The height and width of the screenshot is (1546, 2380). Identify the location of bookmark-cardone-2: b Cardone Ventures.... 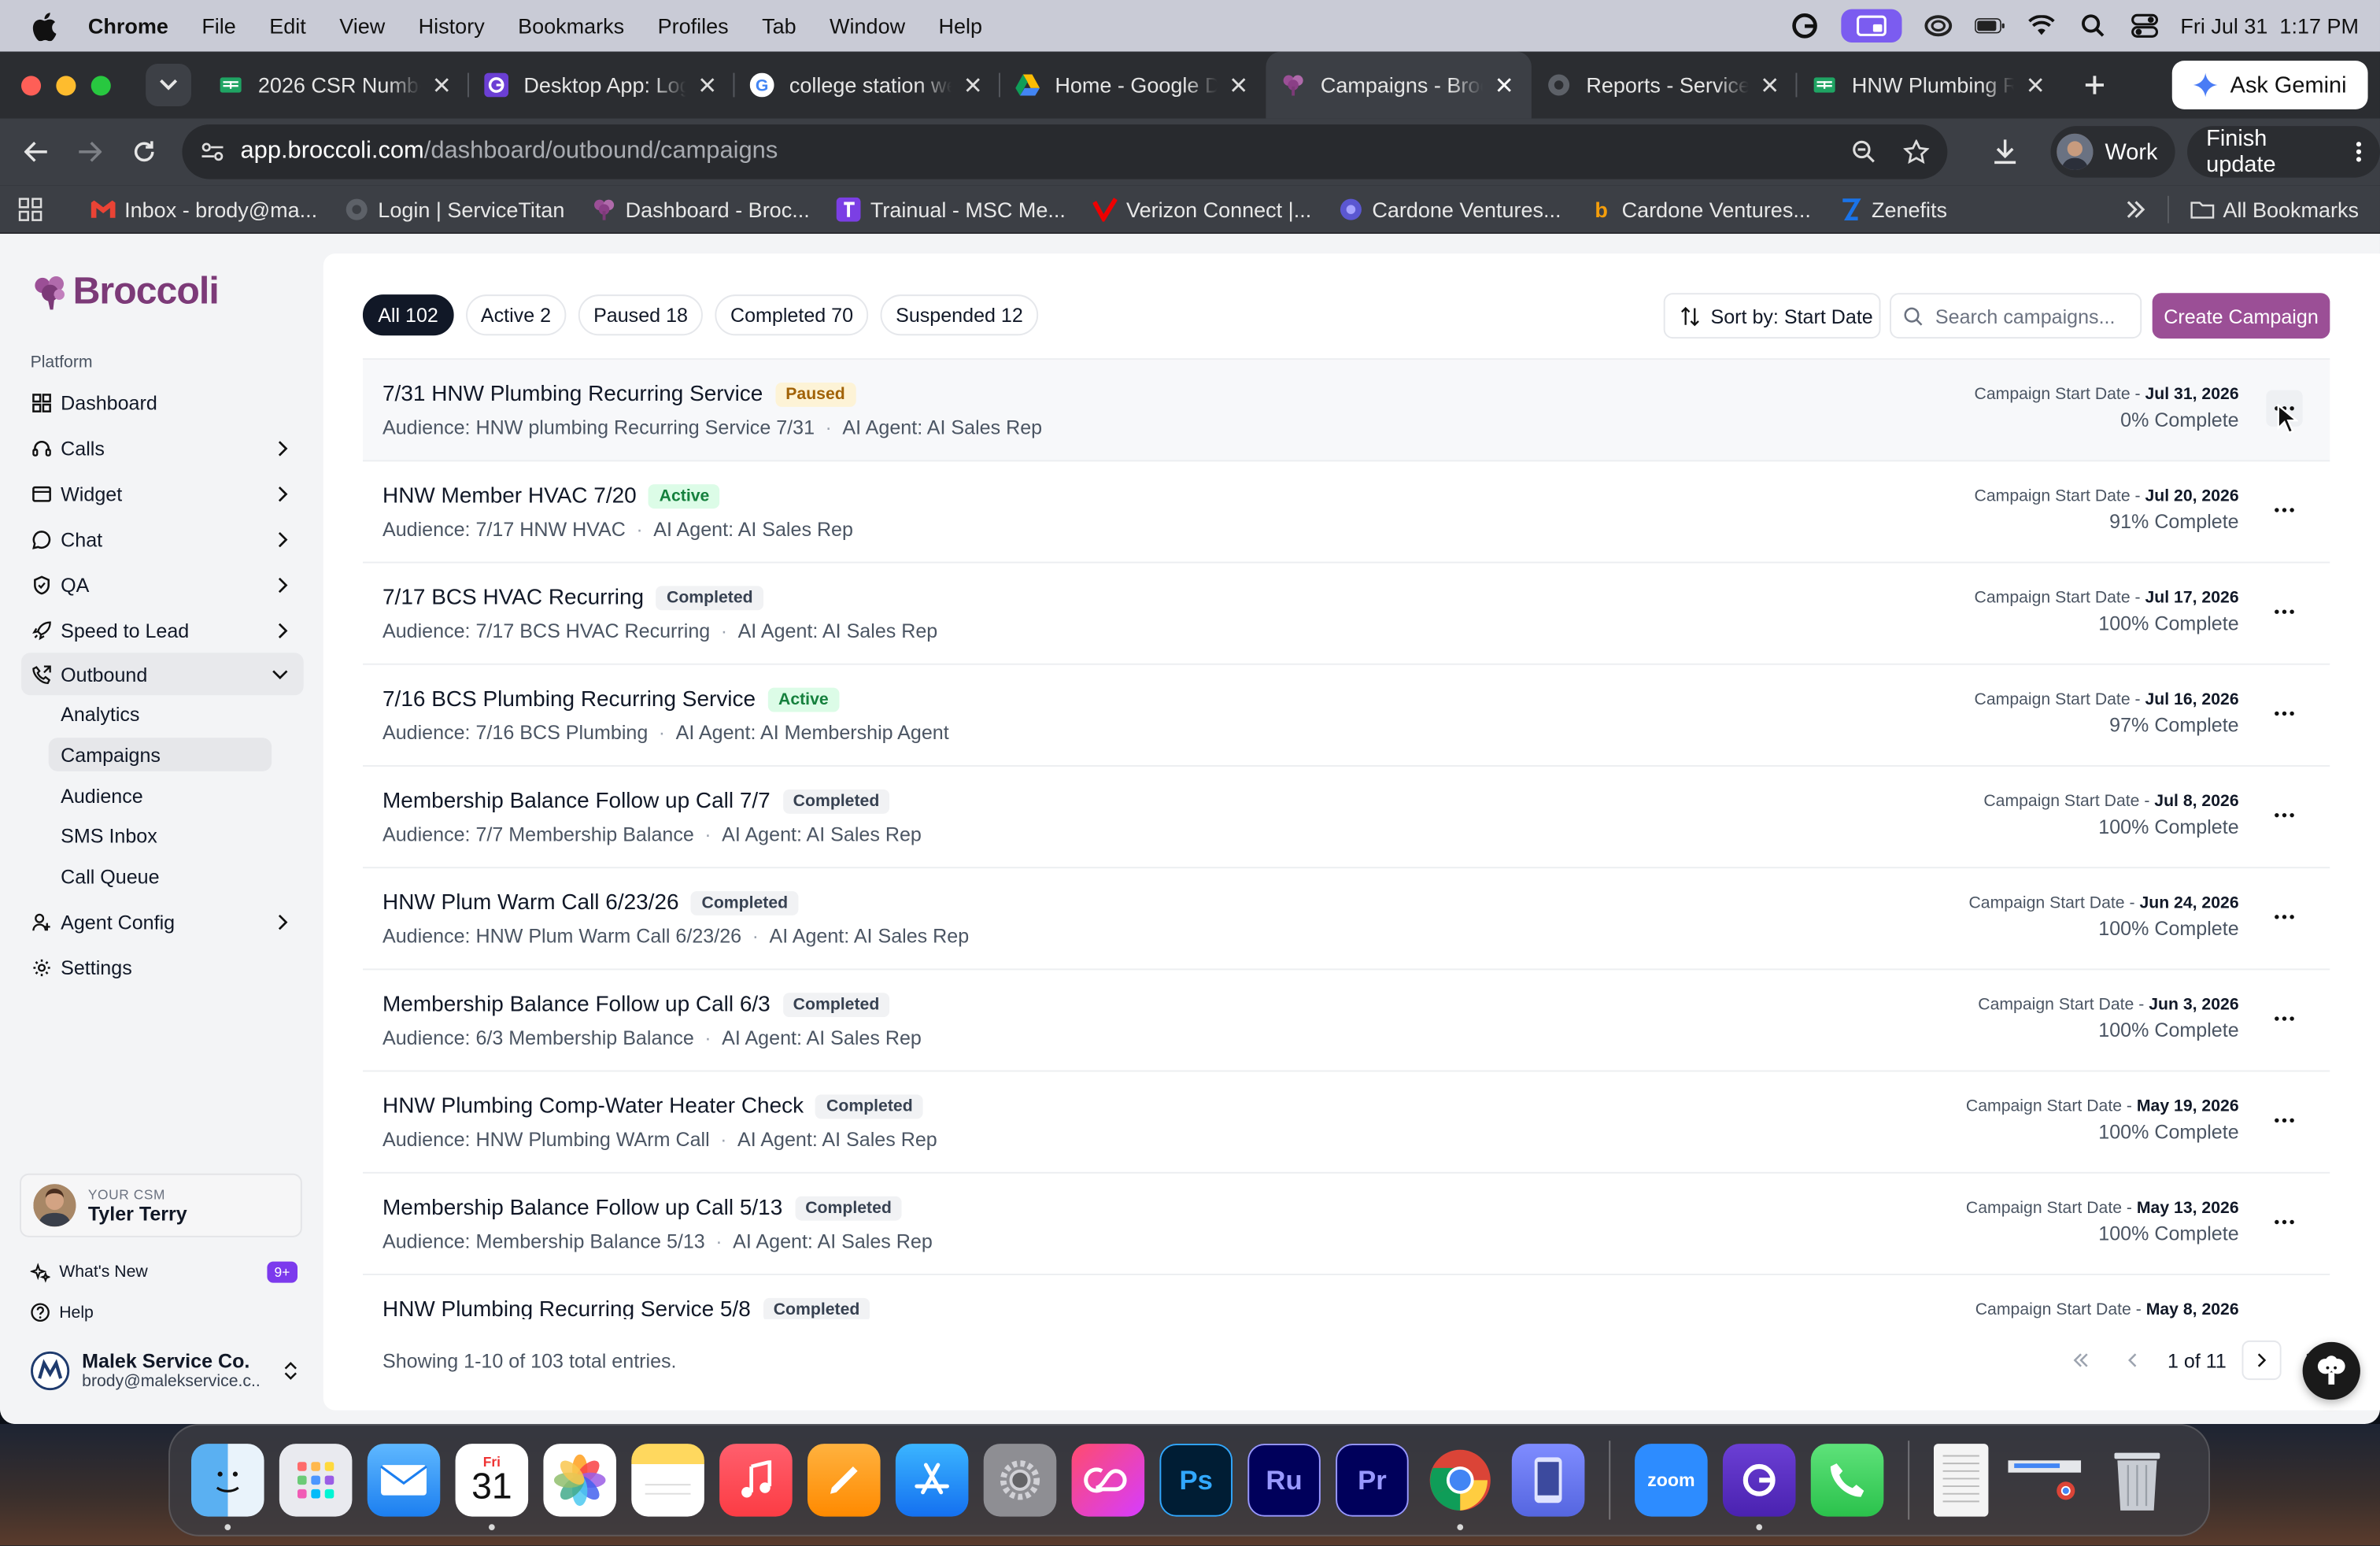
(1699, 209).